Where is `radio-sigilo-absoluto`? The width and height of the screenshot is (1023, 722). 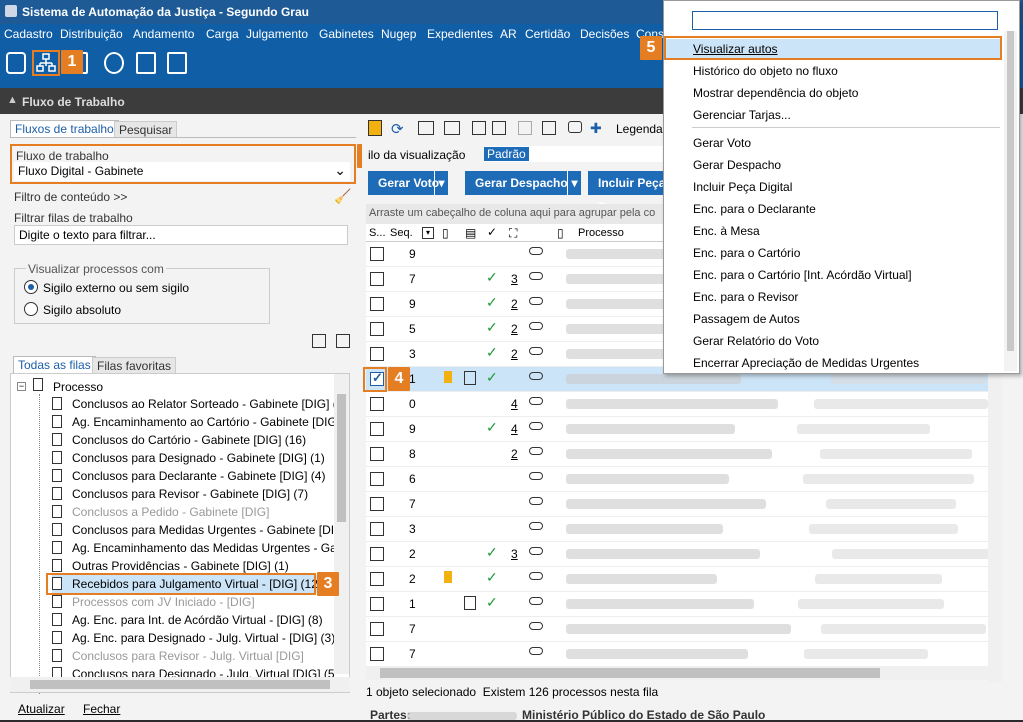
radio-sigilo-absoluto is located at coordinates (31, 309).